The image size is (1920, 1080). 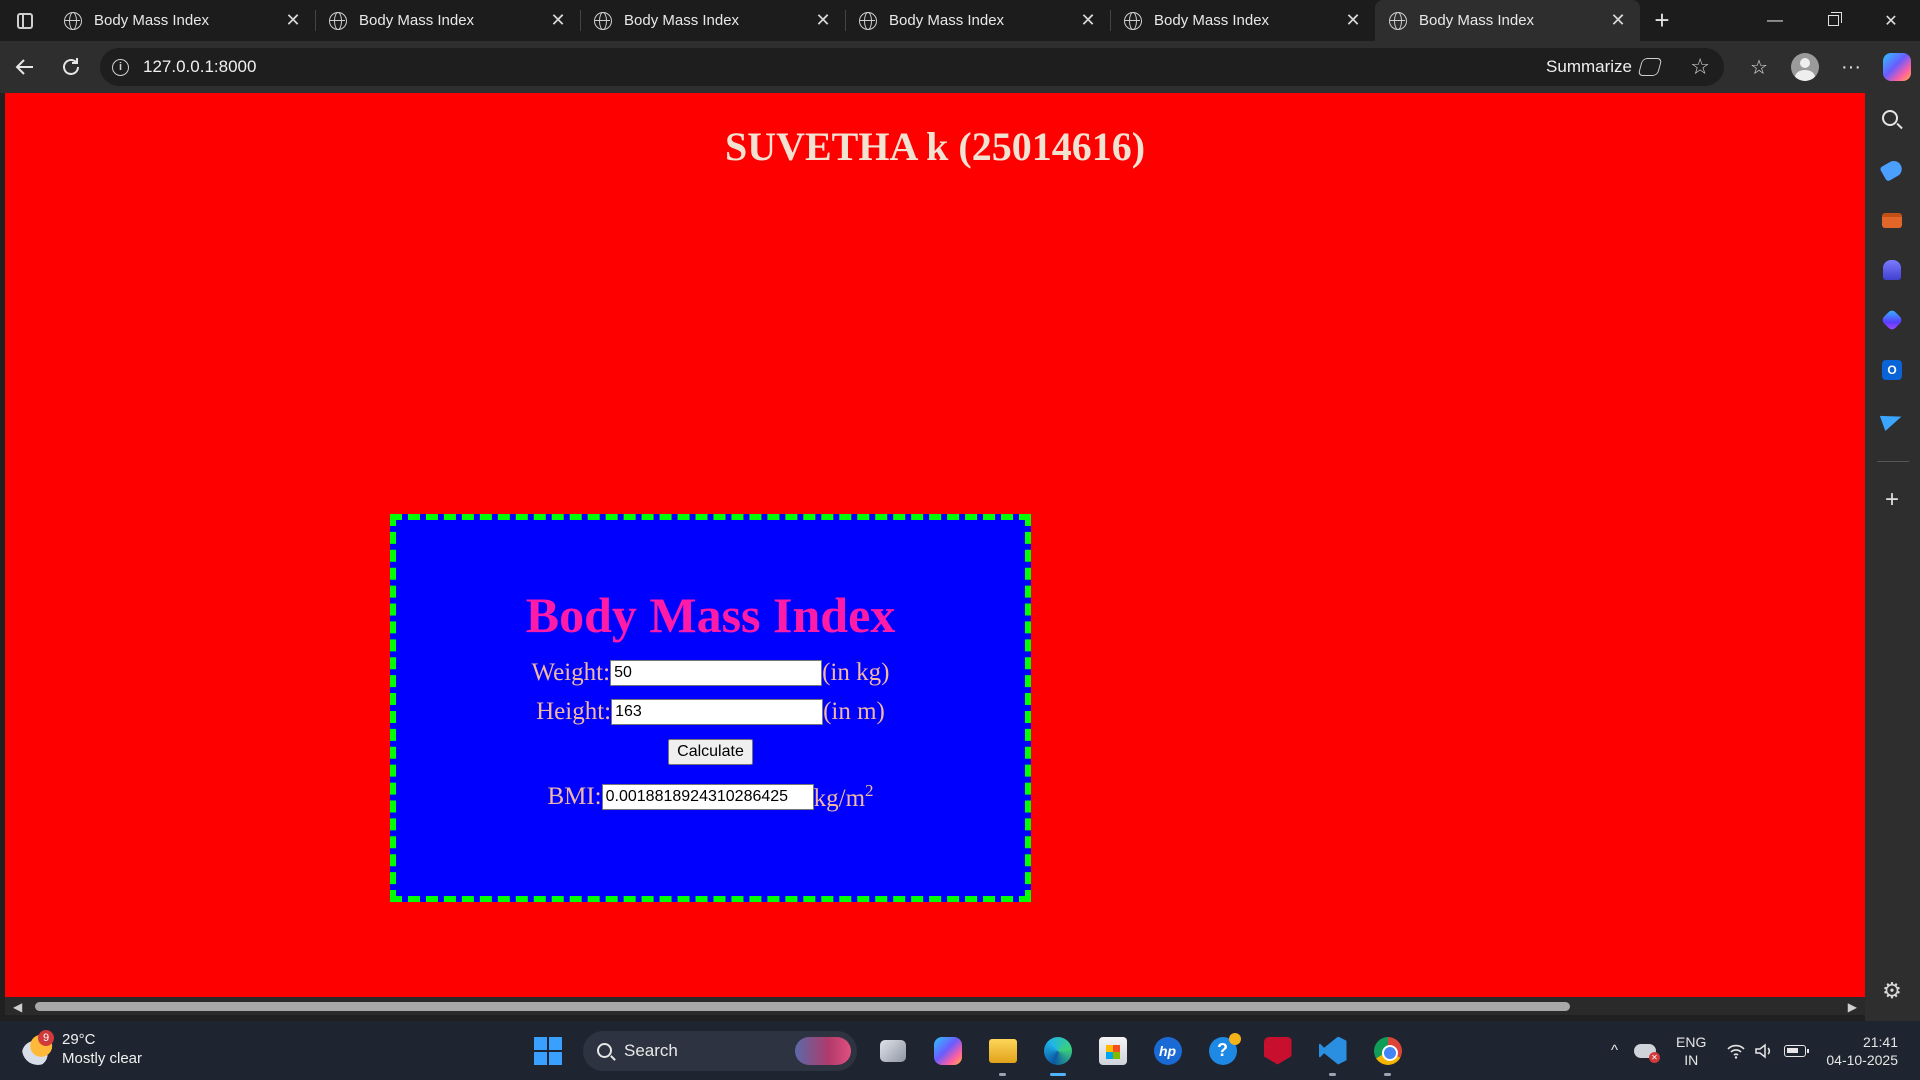 I want to click on sidebar-divider, so click(x=1893, y=461).